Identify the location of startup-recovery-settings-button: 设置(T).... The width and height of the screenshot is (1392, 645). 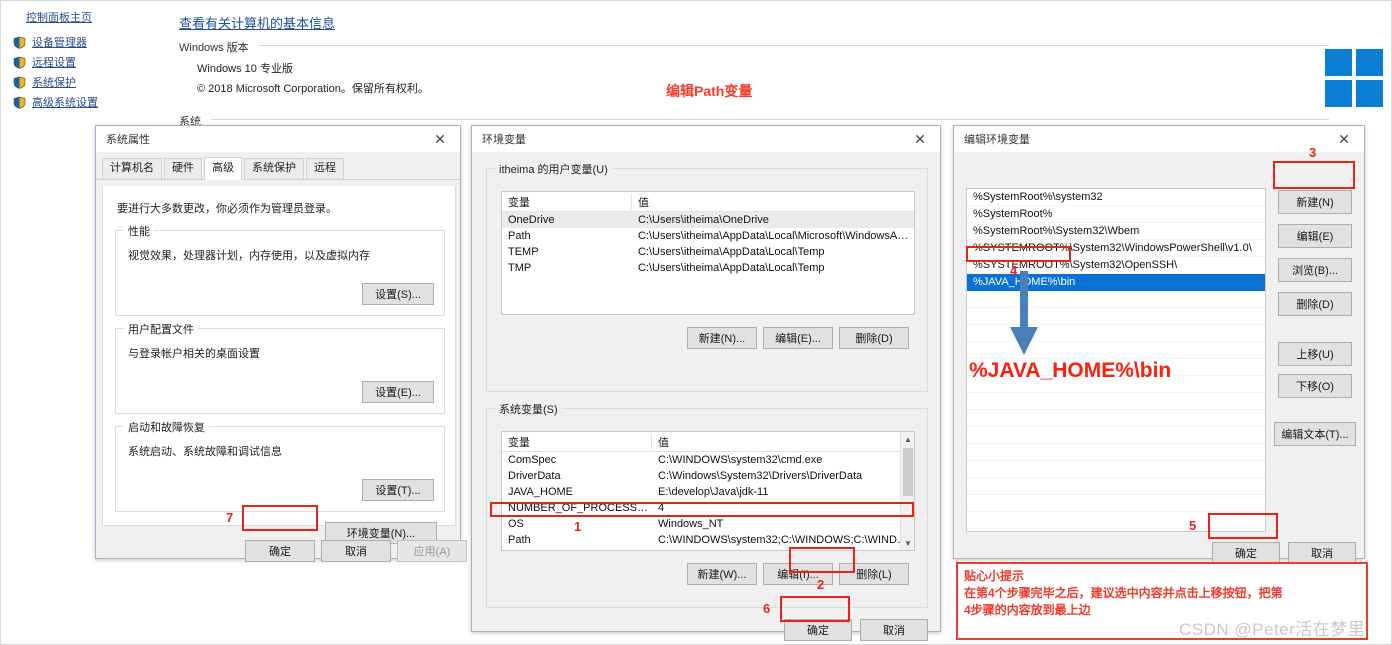
(398, 490).